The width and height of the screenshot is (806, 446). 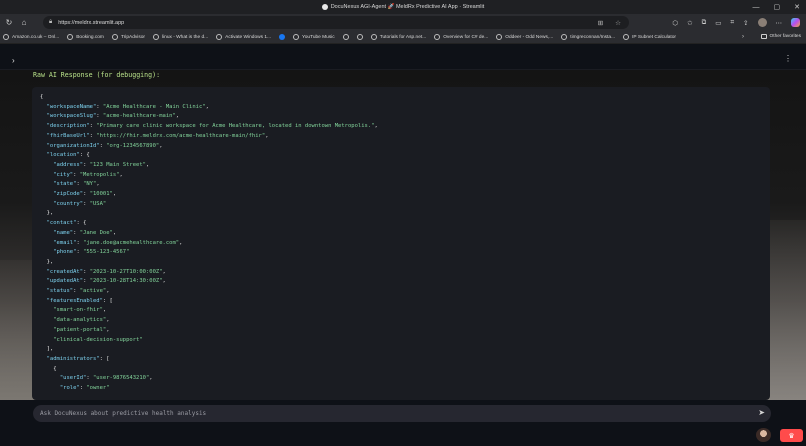 What do you see at coordinates (126, 271) in the screenshot?
I see `json-value: "2023-10-27T10:00:00Z"` at bounding box center [126, 271].